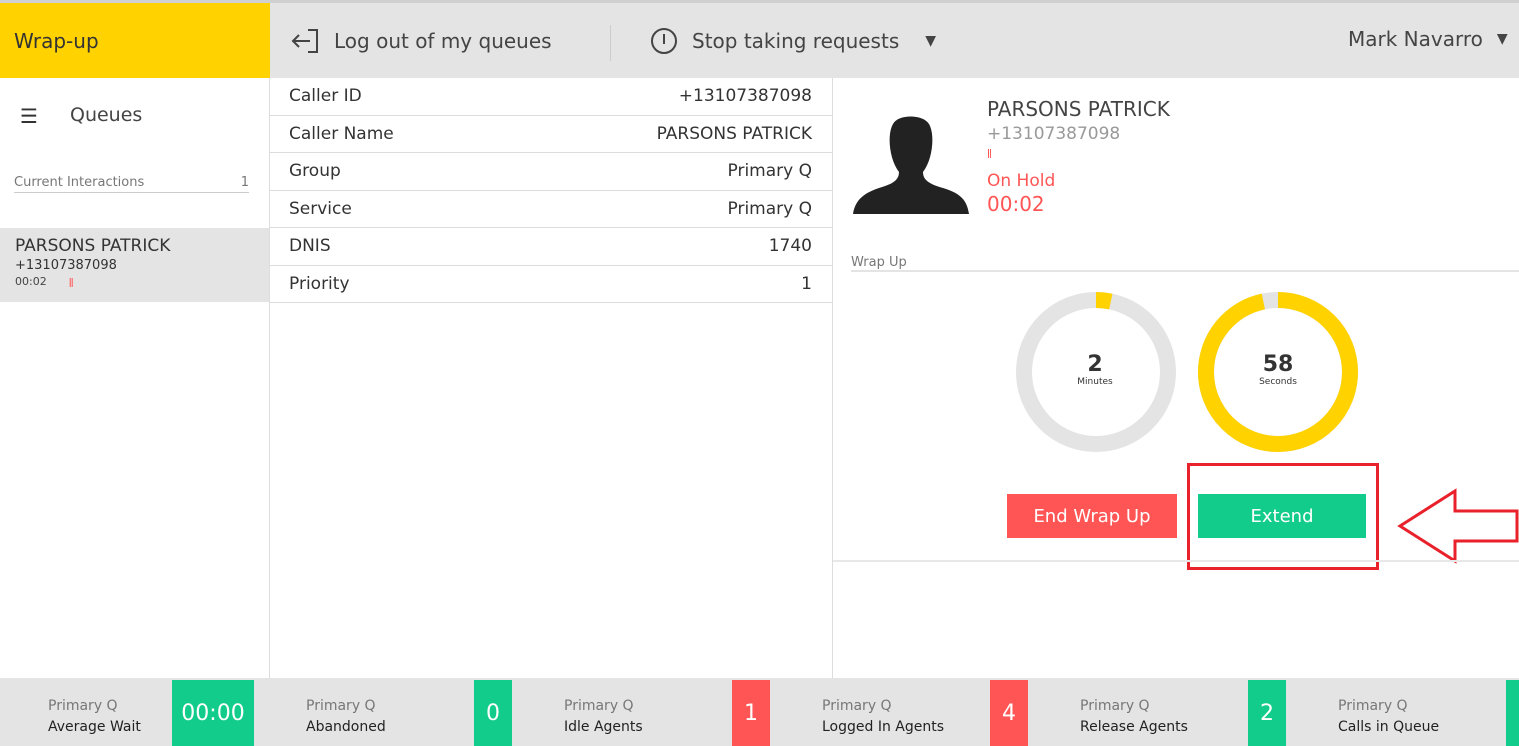  I want to click on stat-value, so click(1512, 713).